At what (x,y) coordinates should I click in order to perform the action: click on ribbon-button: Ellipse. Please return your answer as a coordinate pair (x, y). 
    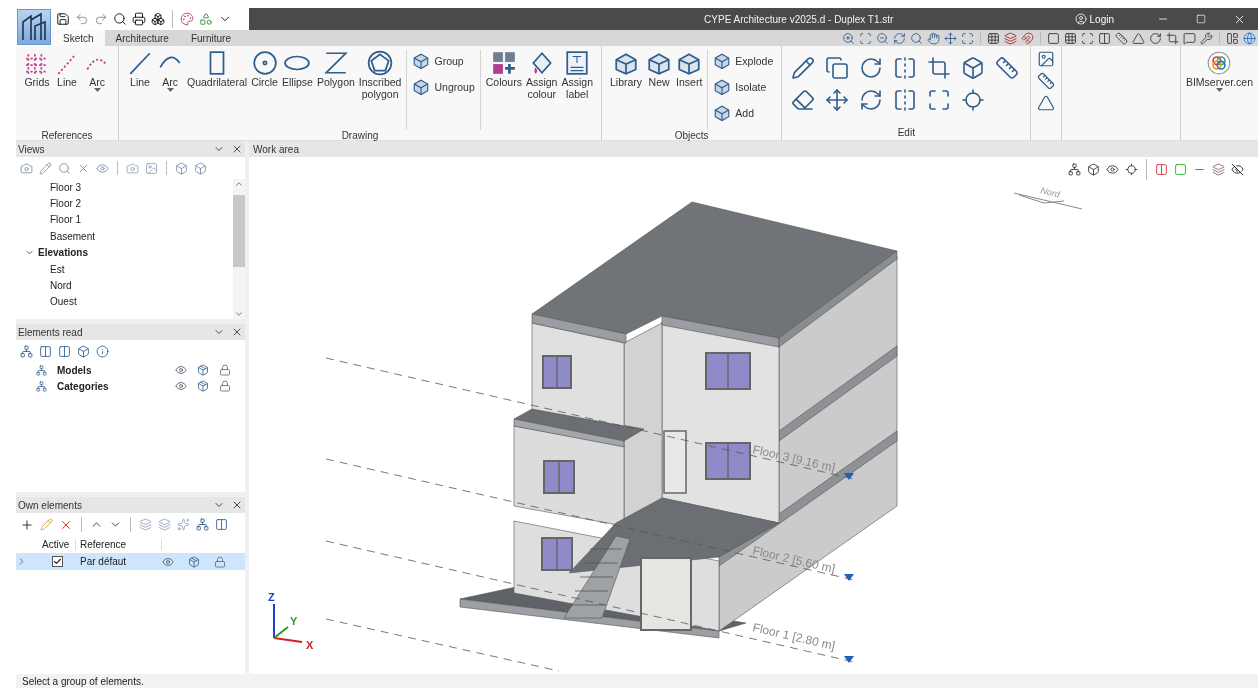
    Looking at the image, I should click on (297, 69).